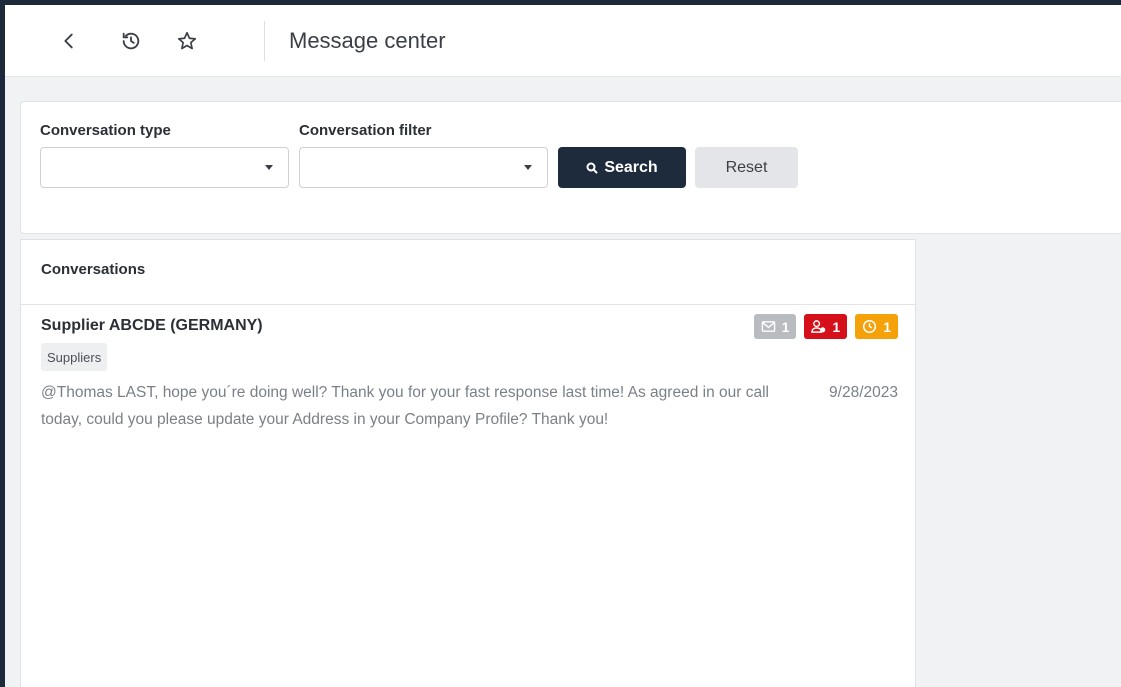 The image size is (1121, 687). What do you see at coordinates (631, 167) in the screenshot?
I see `search-button-label: Search` at bounding box center [631, 167].